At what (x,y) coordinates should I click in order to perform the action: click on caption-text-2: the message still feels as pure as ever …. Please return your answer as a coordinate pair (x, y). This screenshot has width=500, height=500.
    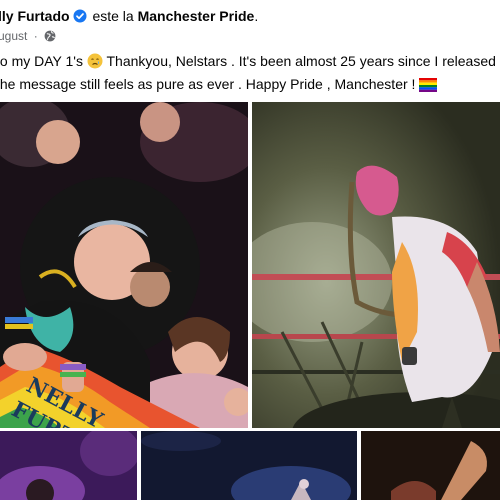
    Looking at the image, I should click on (208, 84).